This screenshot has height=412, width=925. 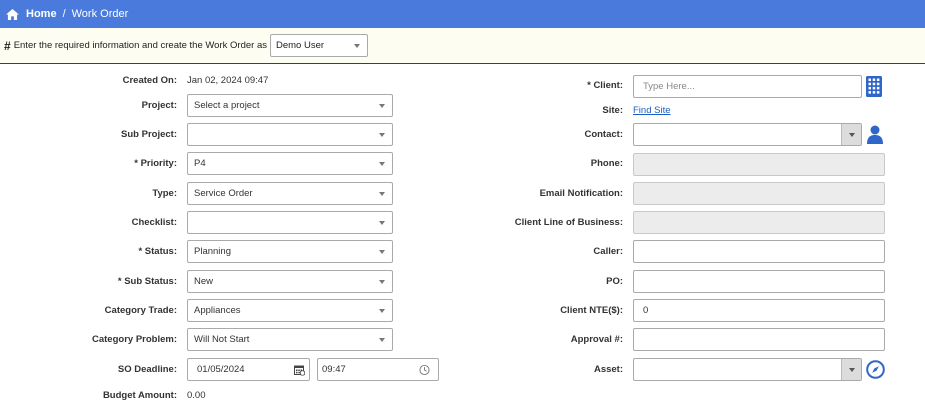 What do you see at coordinates (747, 134) in the screenshot?
I see `contact-select` at bounding box center [747, 134].